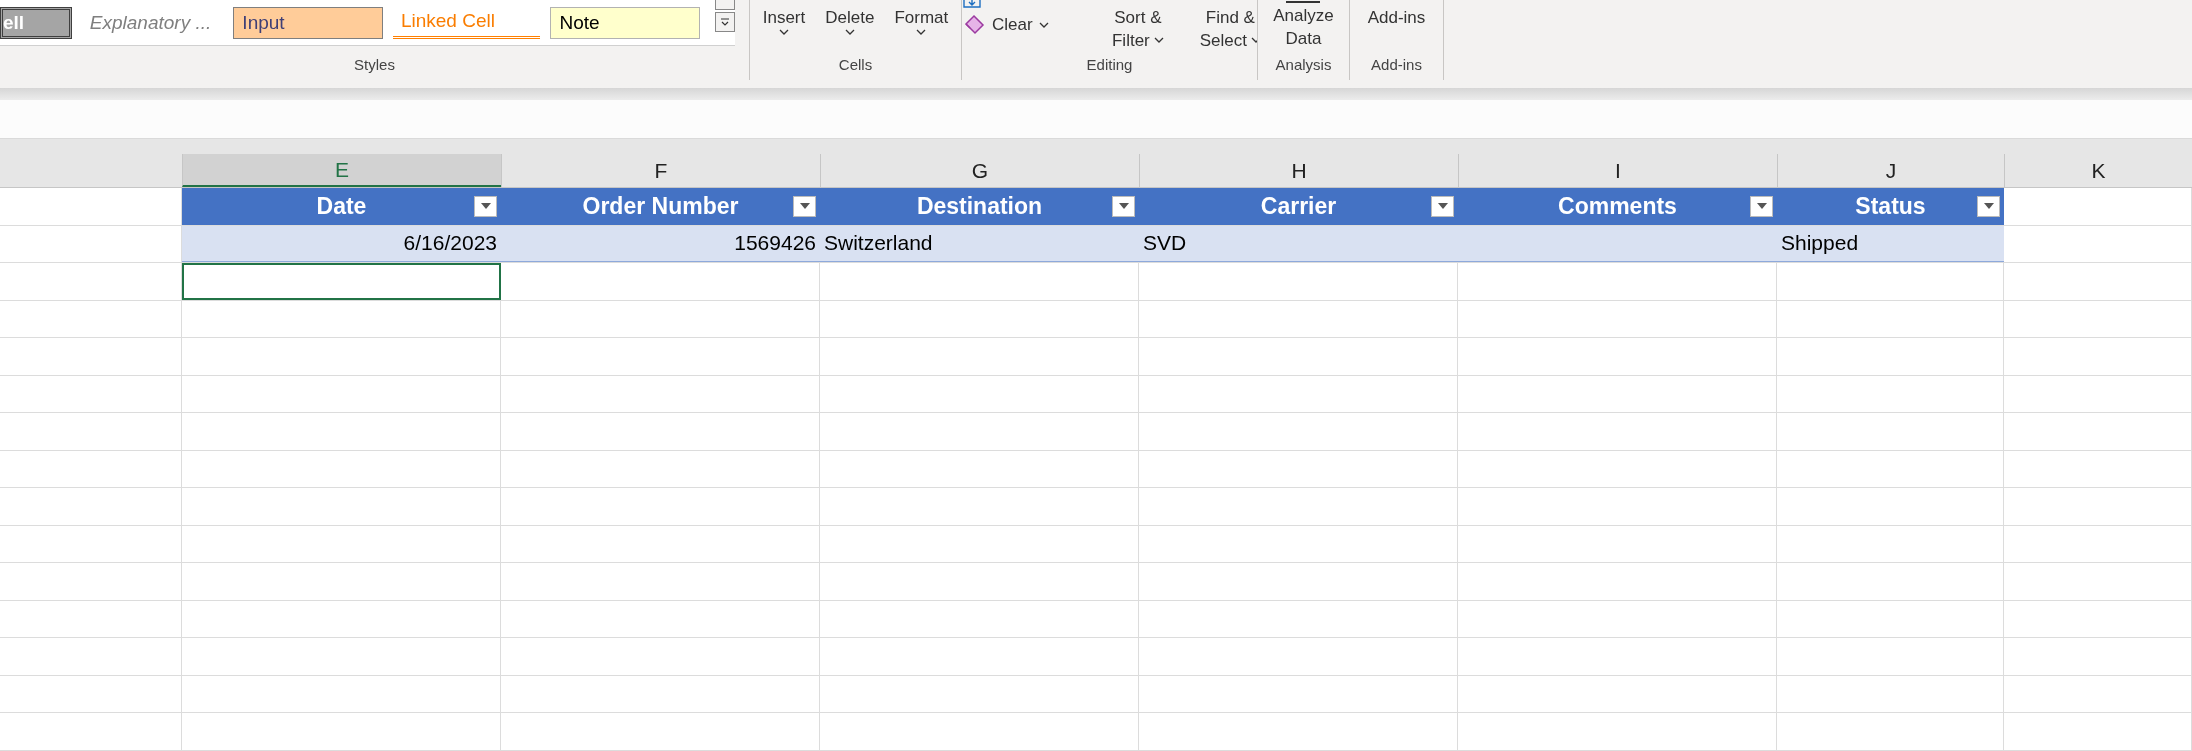  I want to click on table-header-cell: Order Number, so click(660, 206).